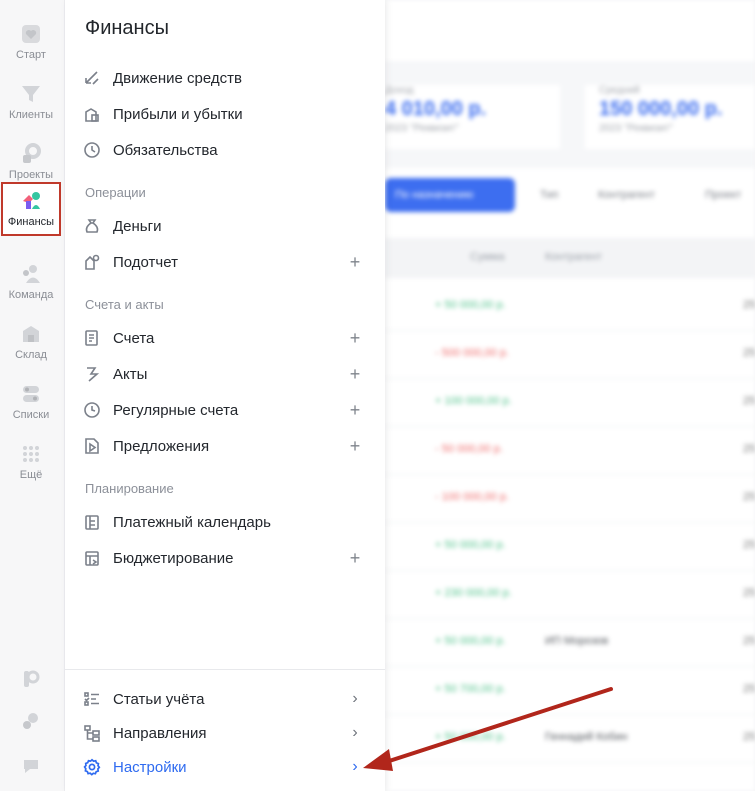 This screenshot has height=791, width=755. Describe the element at coordinates (723, 195) in the screenshot. I see `filter-chip: Проект` at that location.